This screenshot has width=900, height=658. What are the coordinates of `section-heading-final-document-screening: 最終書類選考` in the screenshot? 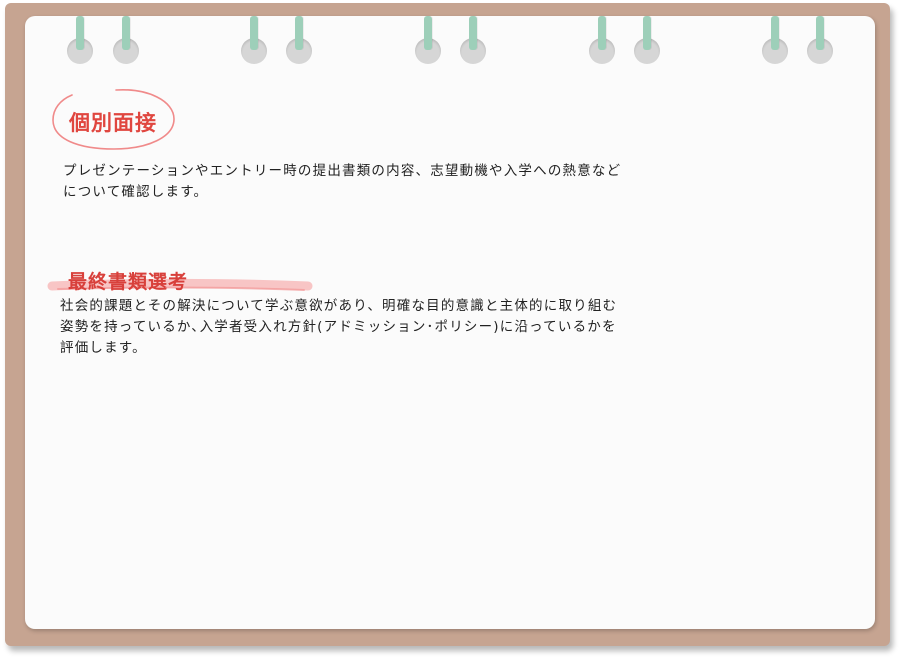 It's located at (180, 282).